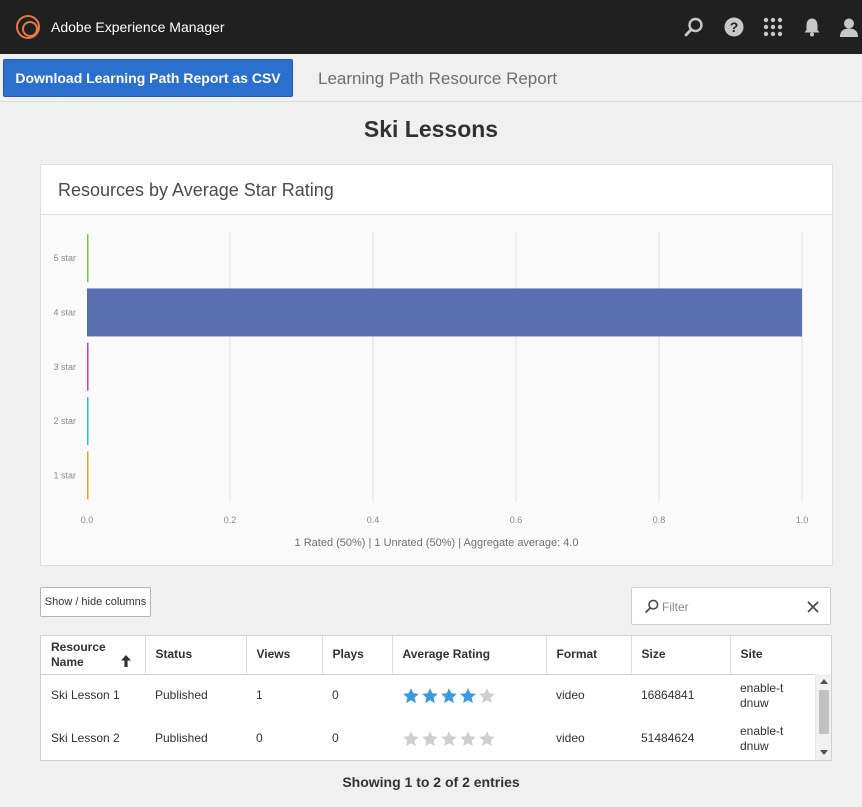  I want to click on scrollbar-thumb, so click(824, 712).